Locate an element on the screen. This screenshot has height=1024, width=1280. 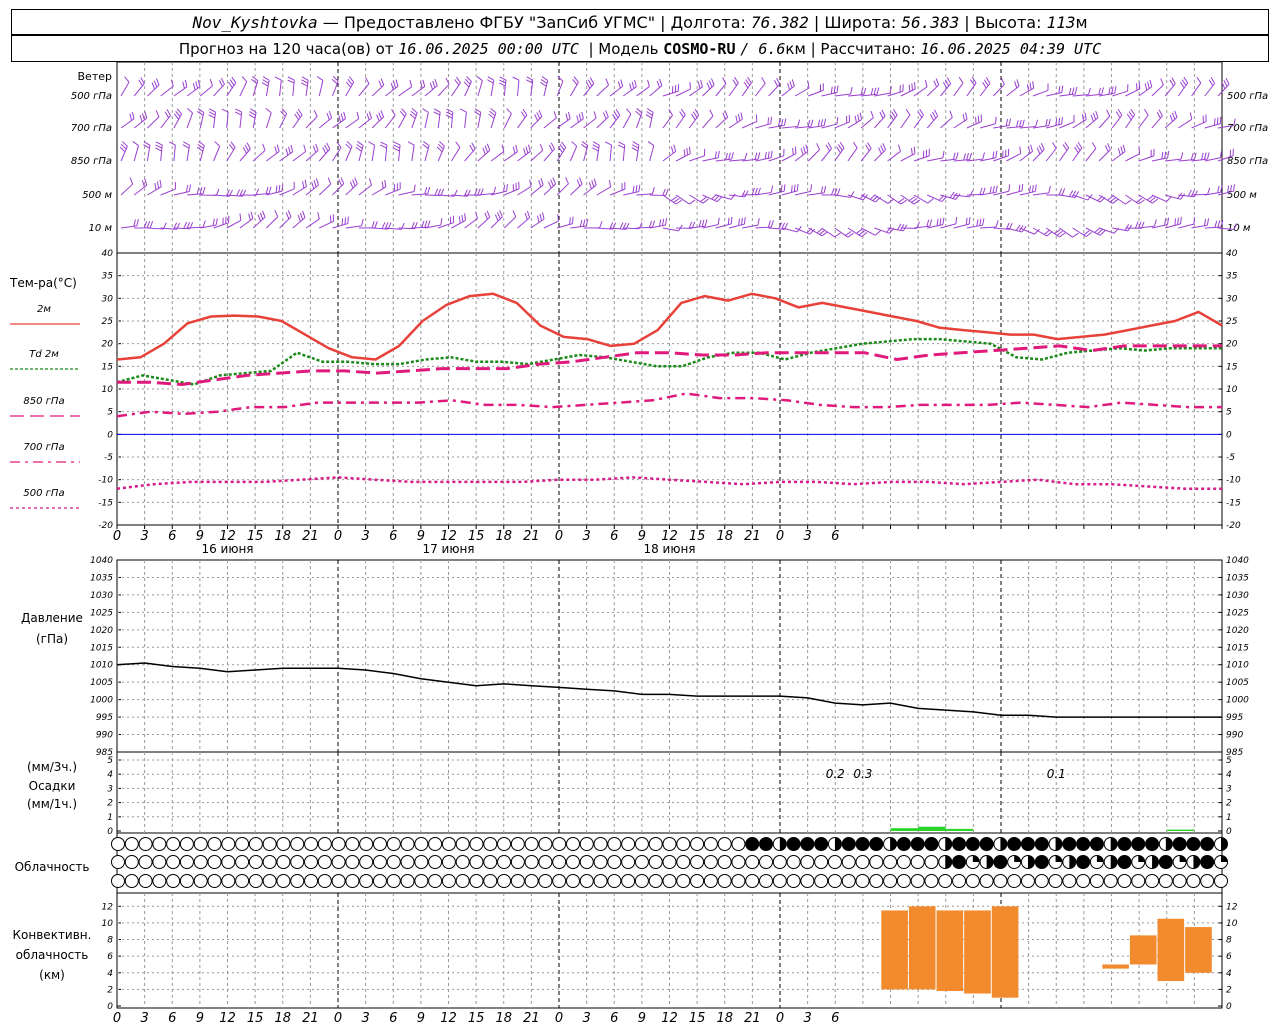
wind-level-label: 500 гПа is located at coordinates (91, 96).